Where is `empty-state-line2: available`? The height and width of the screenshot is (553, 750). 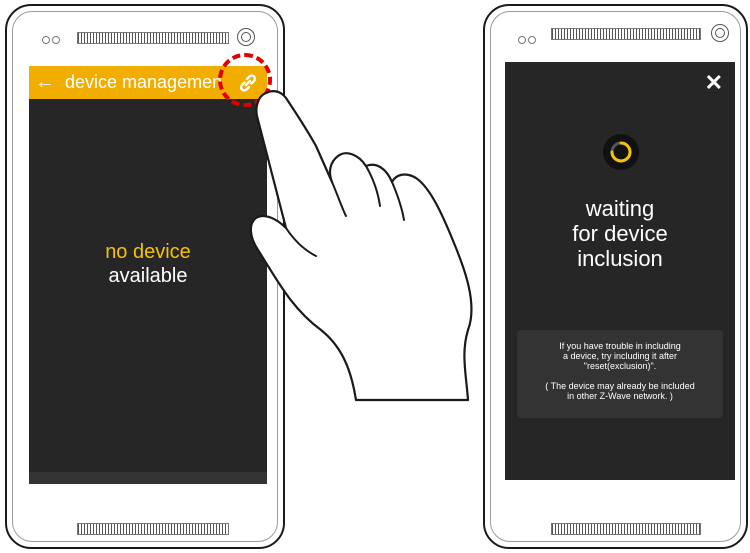
empty-state-line2: available is located at coordinates (148, 276).